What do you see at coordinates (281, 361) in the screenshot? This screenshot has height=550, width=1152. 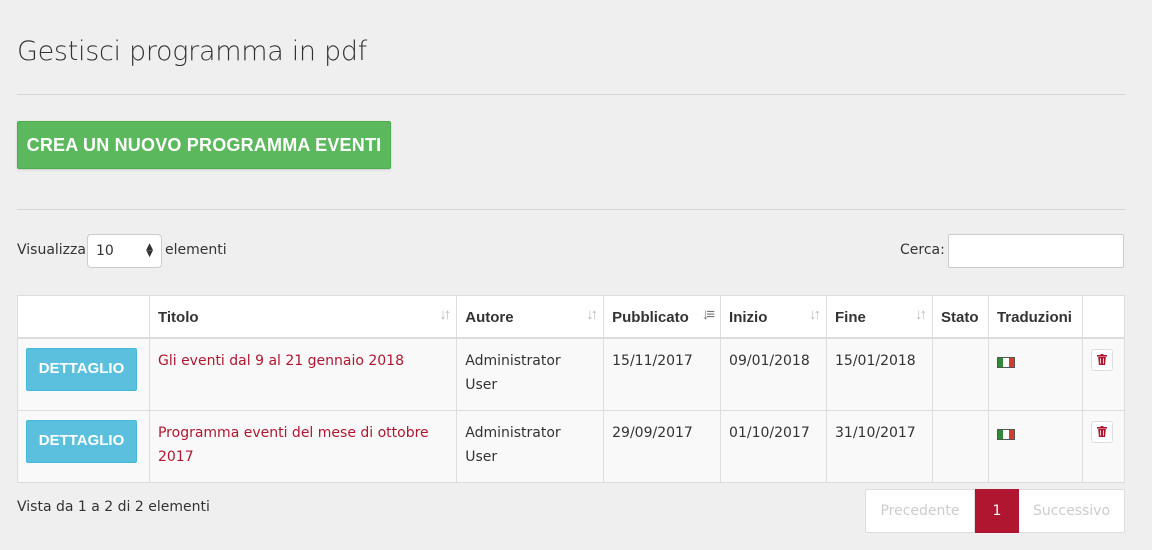 I see `title-link: Gli eventi dal 9 al 21 gennaio 2018` at bounding box center [281, 361].